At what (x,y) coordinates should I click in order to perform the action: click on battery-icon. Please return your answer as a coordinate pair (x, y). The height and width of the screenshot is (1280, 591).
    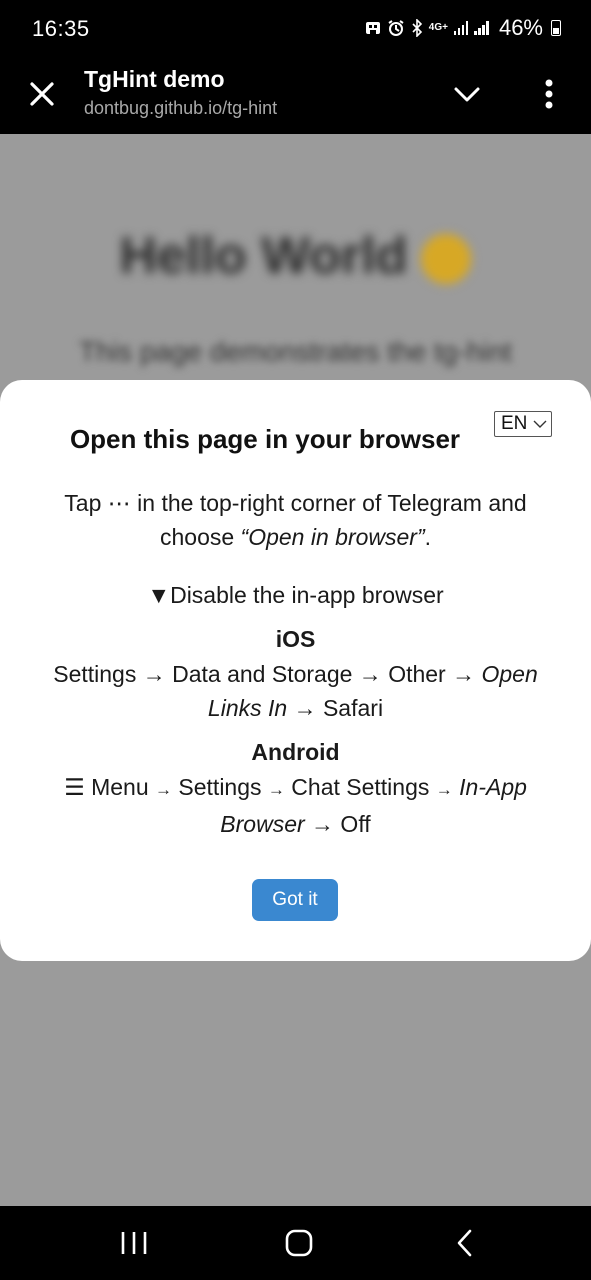
    Looking at the image, I should click on (556, 28).